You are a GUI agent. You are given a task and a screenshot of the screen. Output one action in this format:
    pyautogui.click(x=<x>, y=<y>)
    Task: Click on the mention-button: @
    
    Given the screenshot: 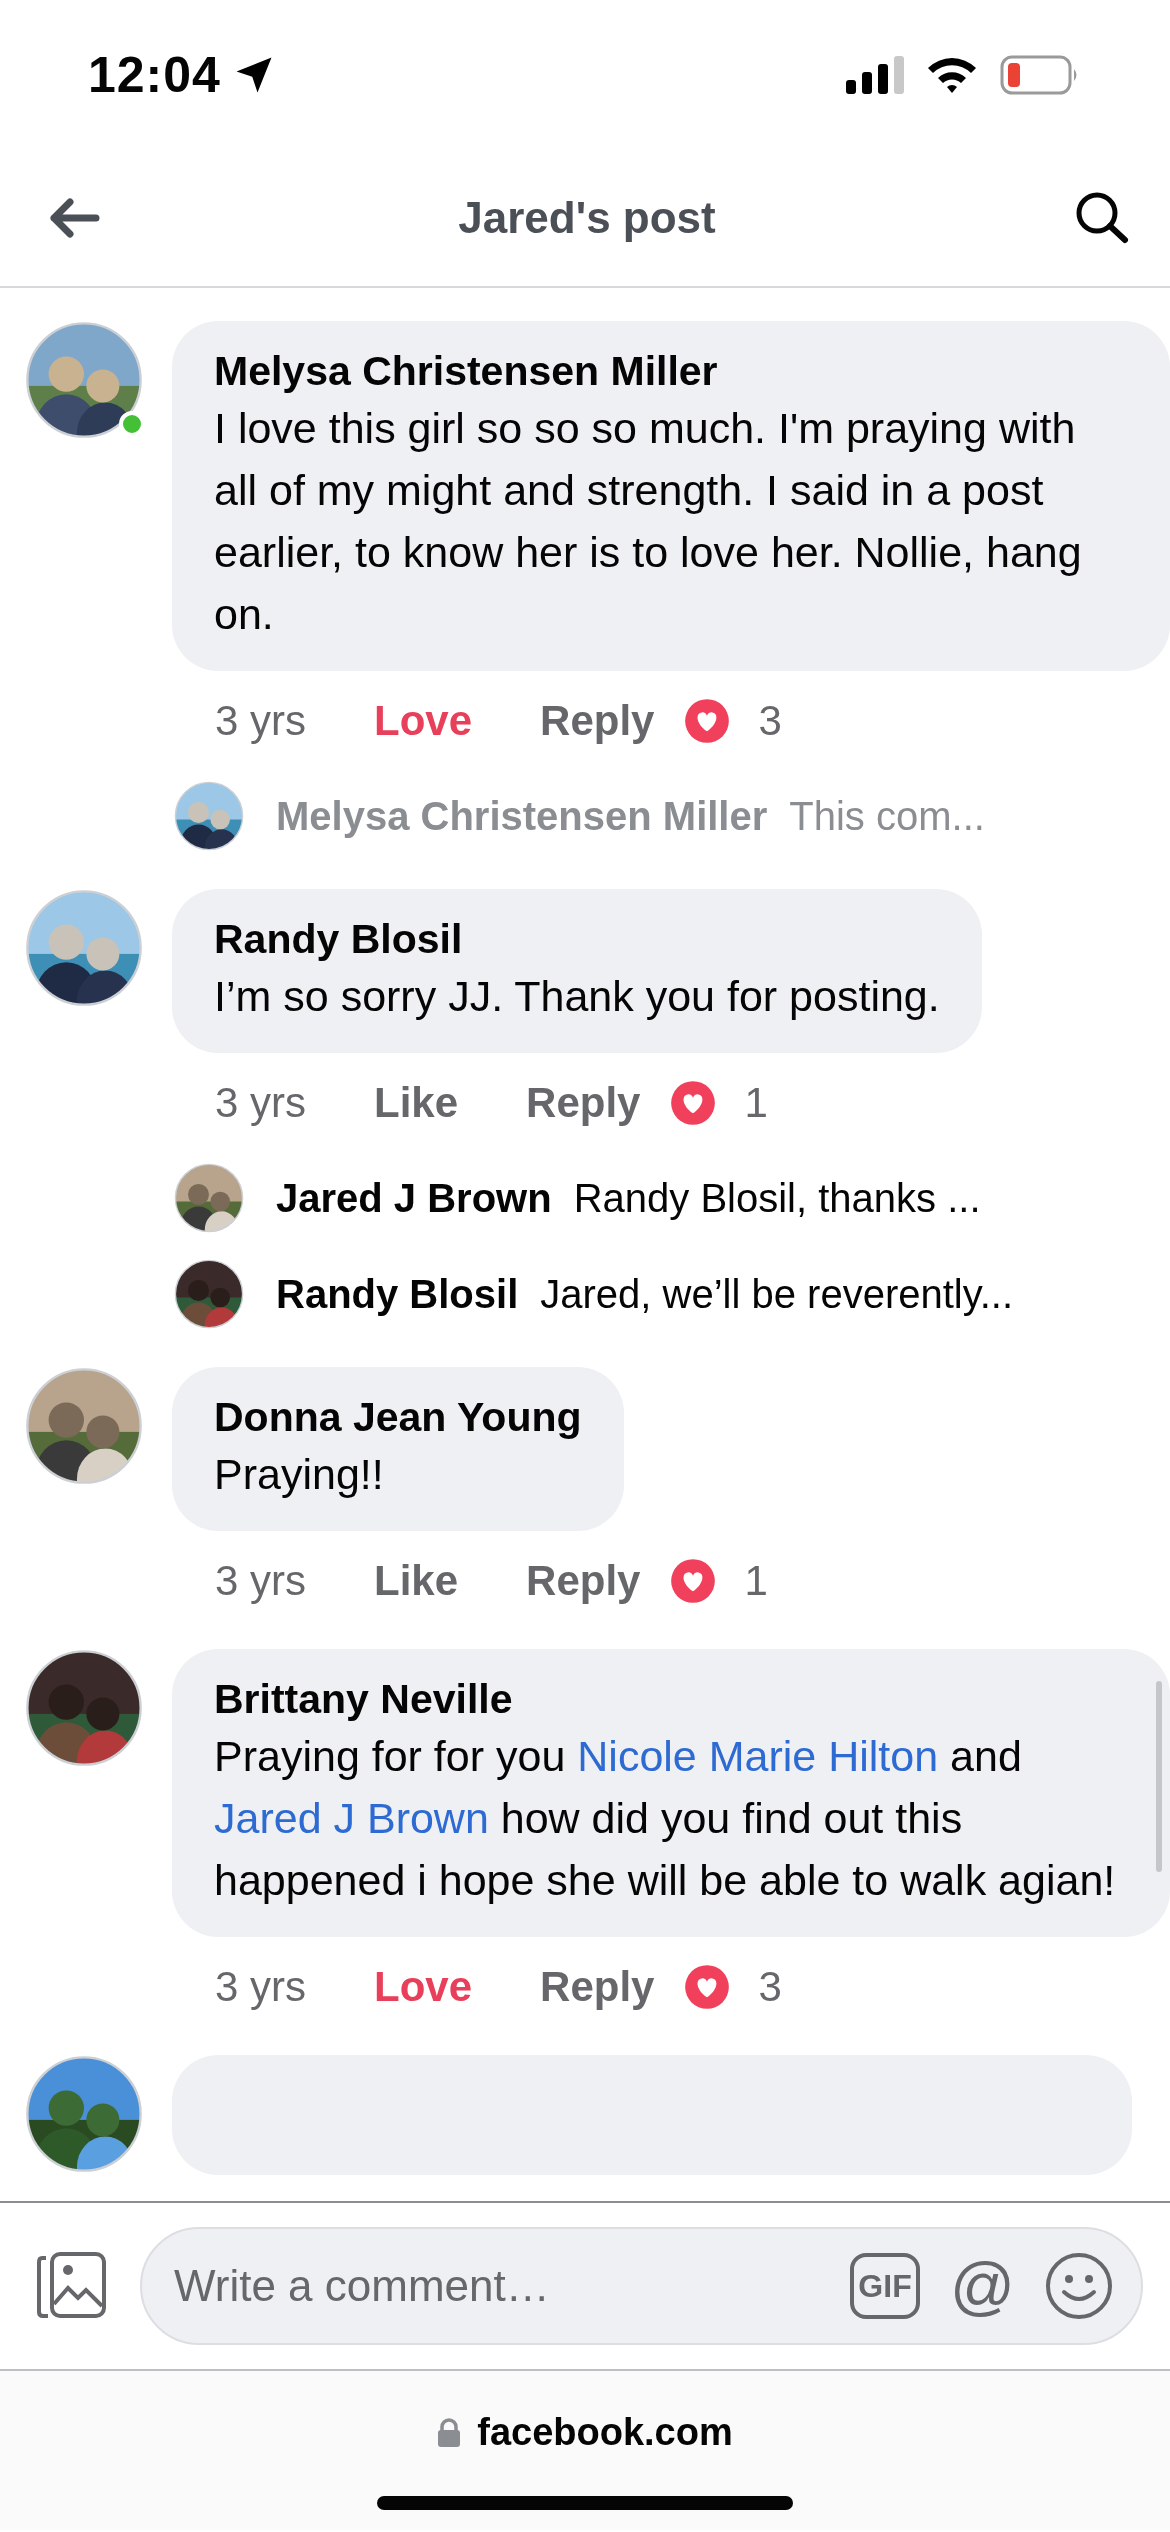 What is the action you would take?
    pyautogui.click(x=982, y=2286)
    